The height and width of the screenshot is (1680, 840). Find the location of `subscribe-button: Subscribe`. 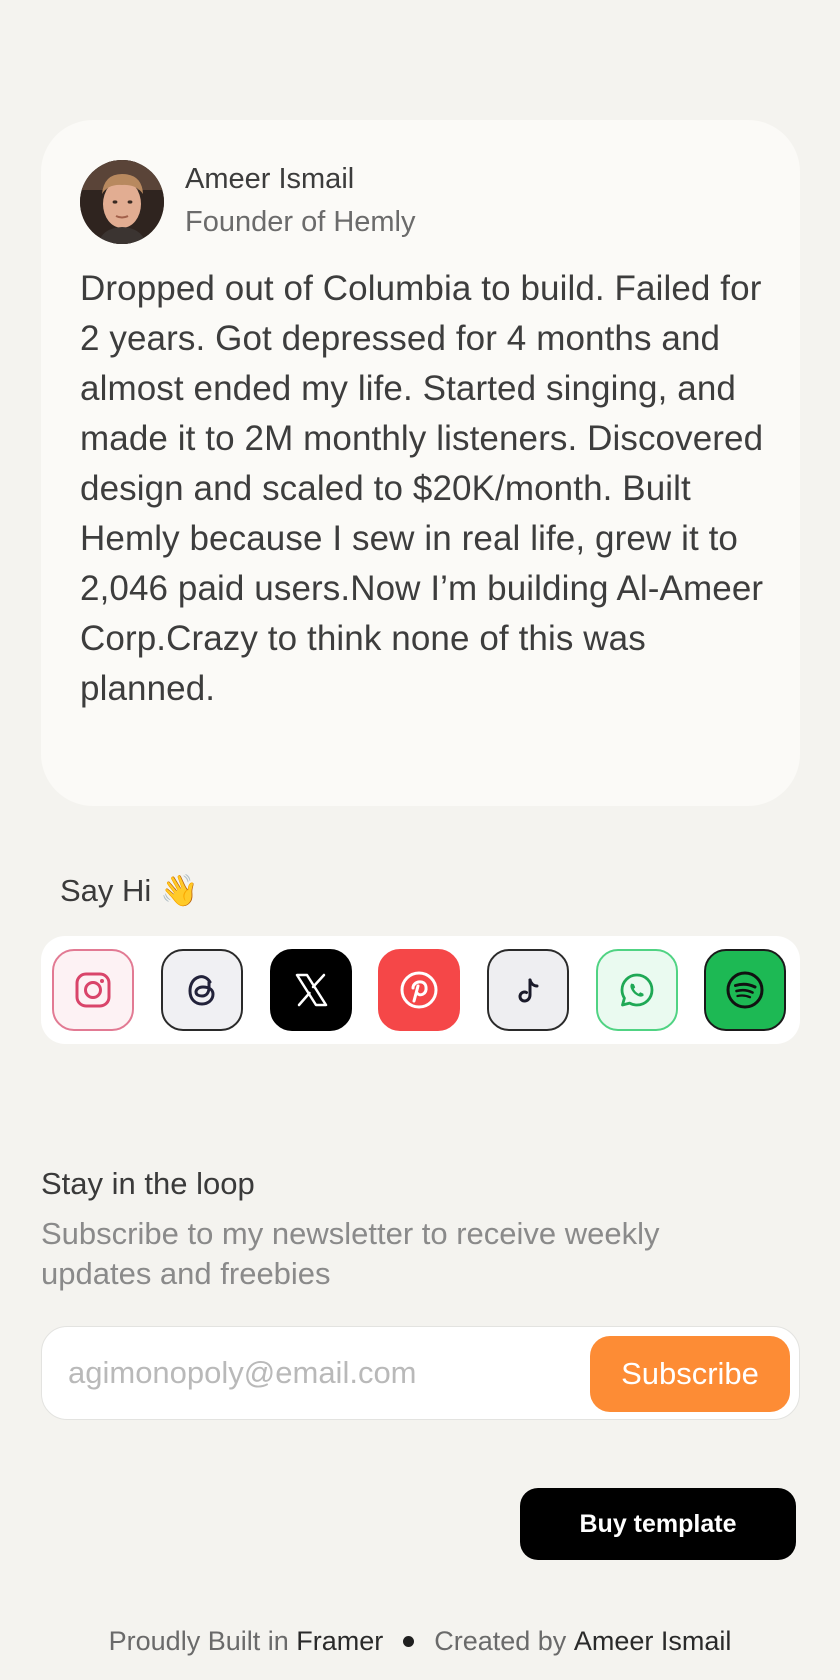

subscribe-button: Subscribe is located at coordinates (690, 1374).